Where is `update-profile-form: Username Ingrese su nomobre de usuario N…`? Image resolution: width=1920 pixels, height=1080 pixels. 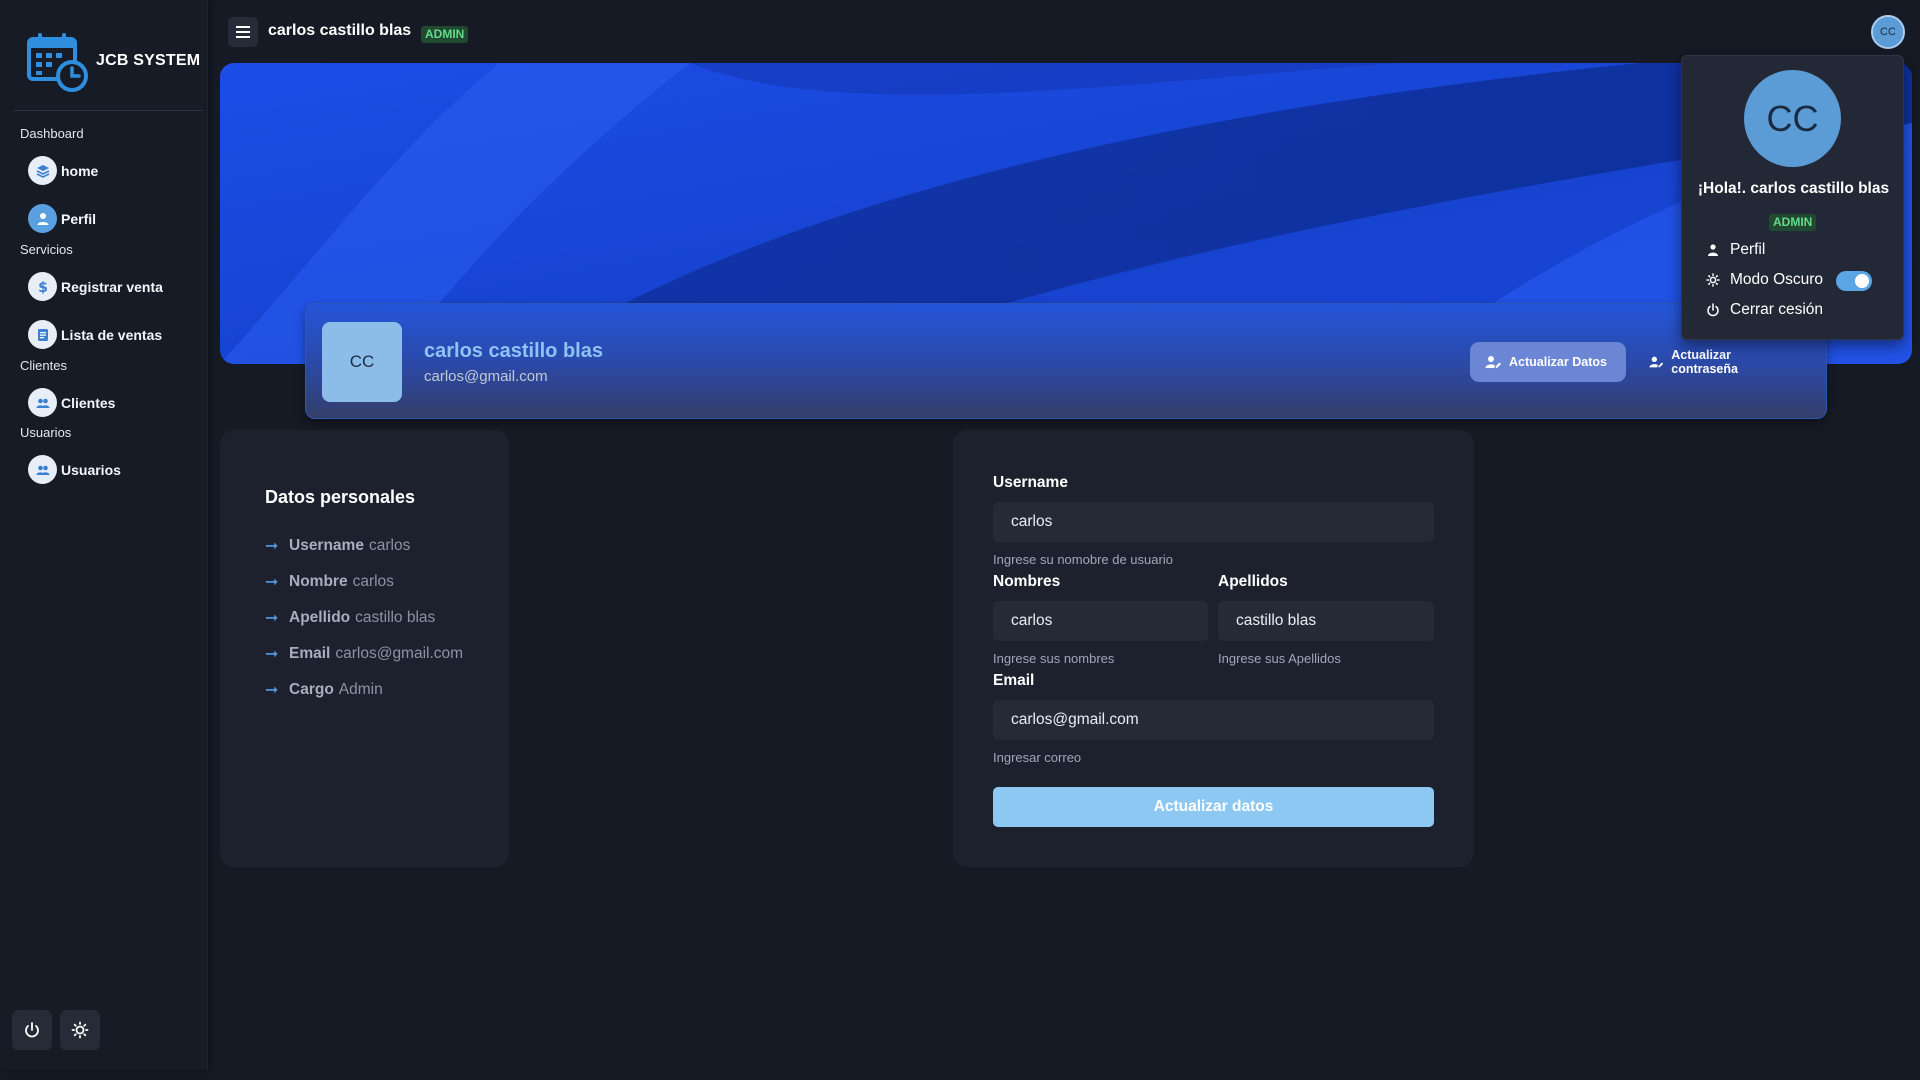 update-profile-form: Username Ingrese su nomobre de usuario N… is located at coordinates (1213, 648).